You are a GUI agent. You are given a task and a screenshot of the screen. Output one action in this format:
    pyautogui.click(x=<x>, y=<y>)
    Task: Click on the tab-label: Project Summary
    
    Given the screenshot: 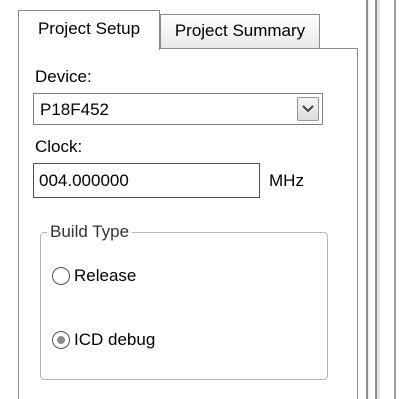 What is the action you would take?
    pyautogui.click(x=240, y=30)
    